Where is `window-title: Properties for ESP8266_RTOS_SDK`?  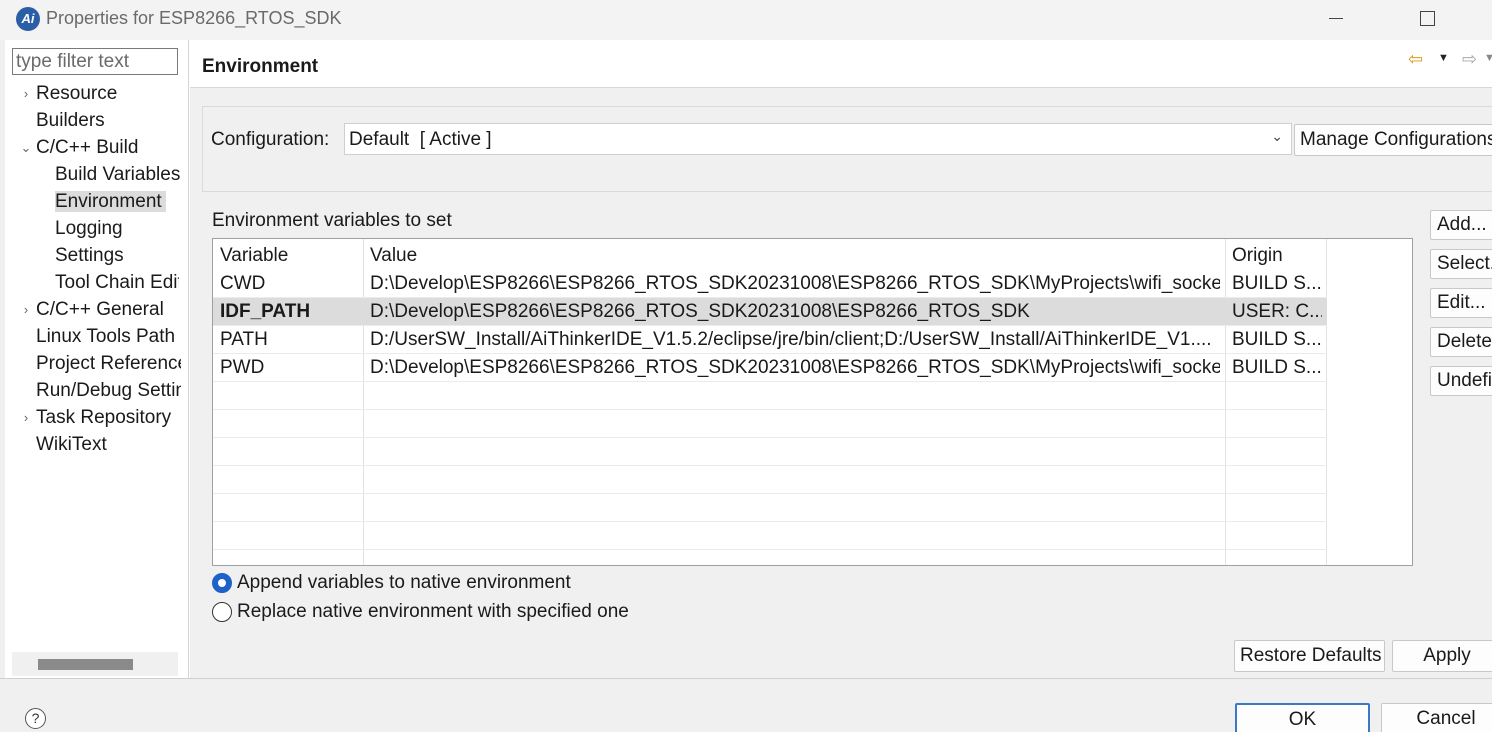 window-title: Properties for ESP8266_RTOS_SDK is located at coordinates (194, 18).